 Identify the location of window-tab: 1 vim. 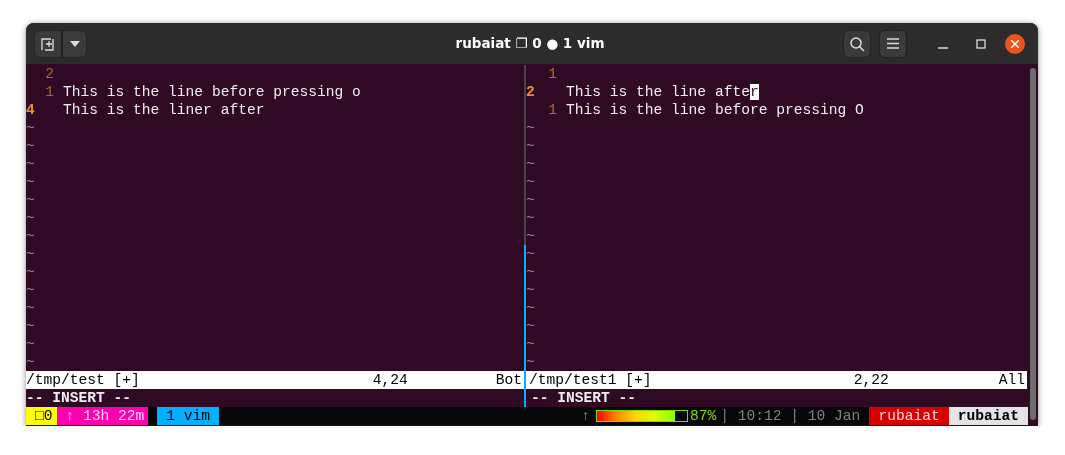
(188, 416).